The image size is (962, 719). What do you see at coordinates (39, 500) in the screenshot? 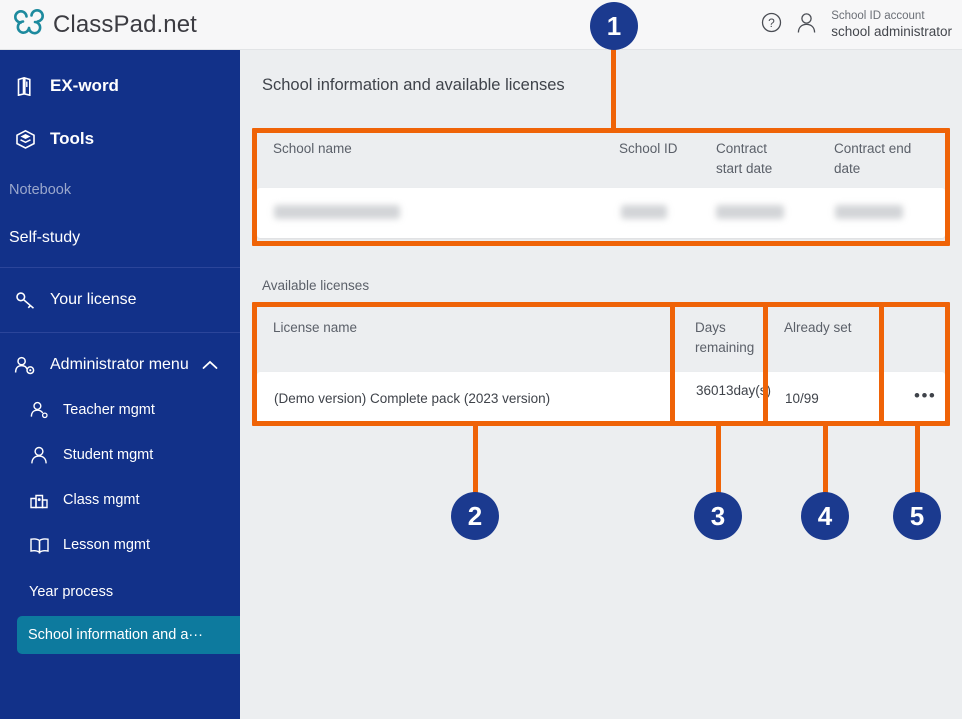
I see `class-icon` at bounding box center [39, 500].